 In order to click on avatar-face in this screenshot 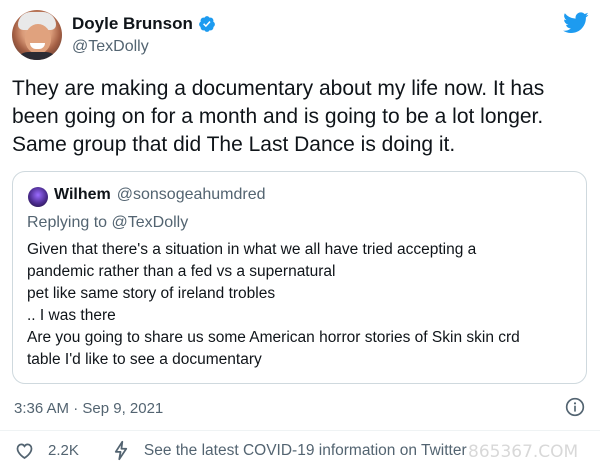, I will do `click(38, 39)`.